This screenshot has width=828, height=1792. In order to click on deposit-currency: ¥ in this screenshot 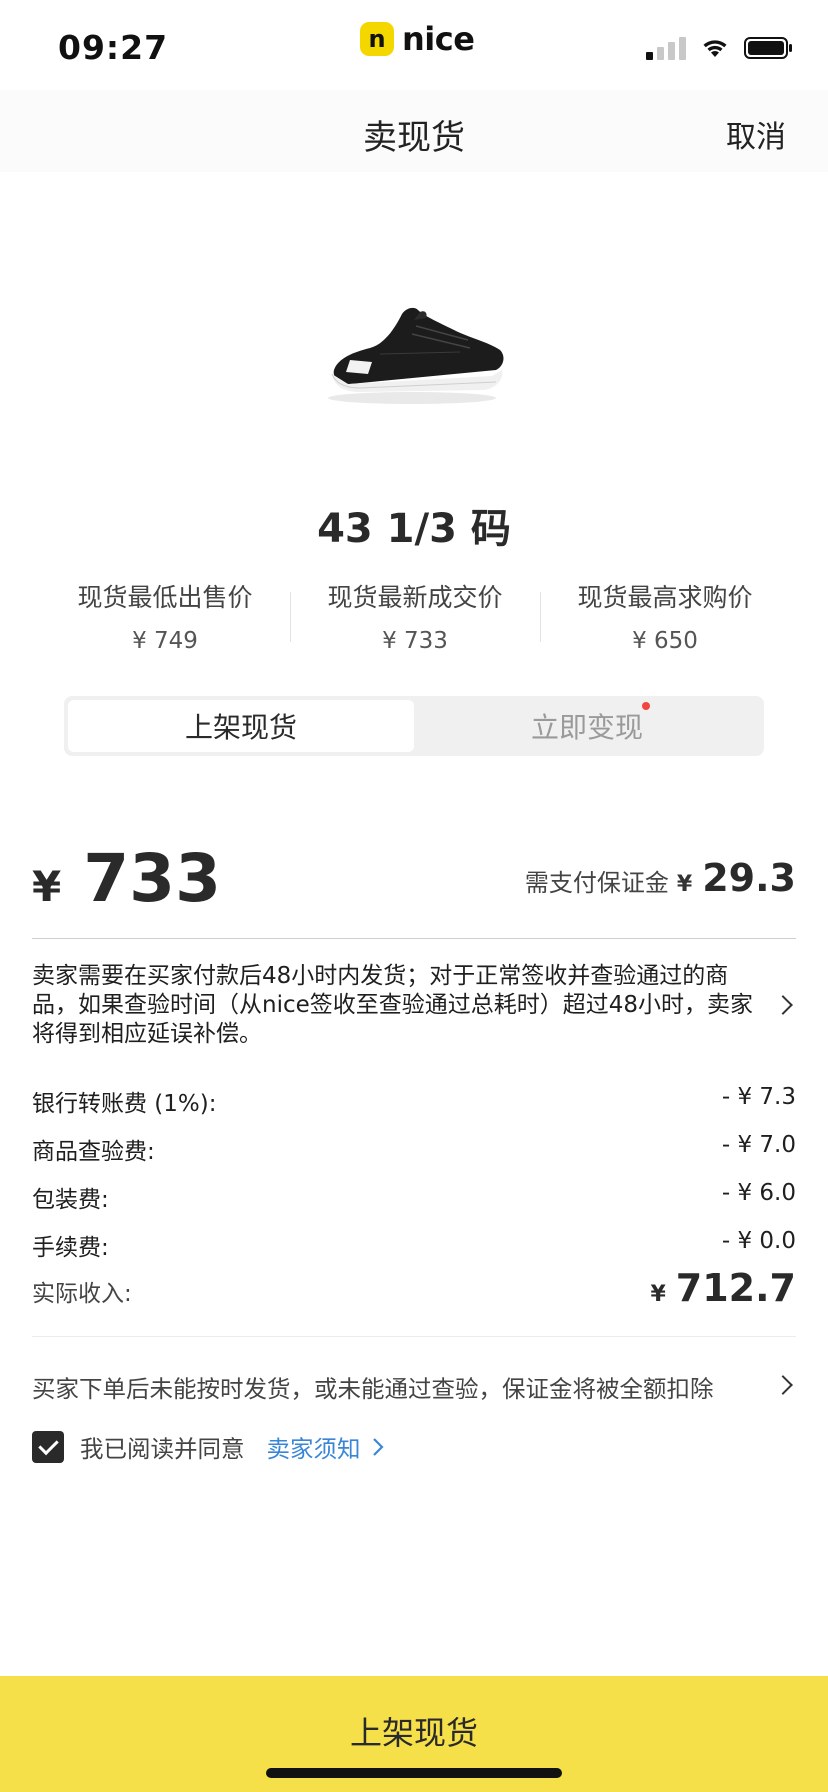, I will do `click(684, 884)`.